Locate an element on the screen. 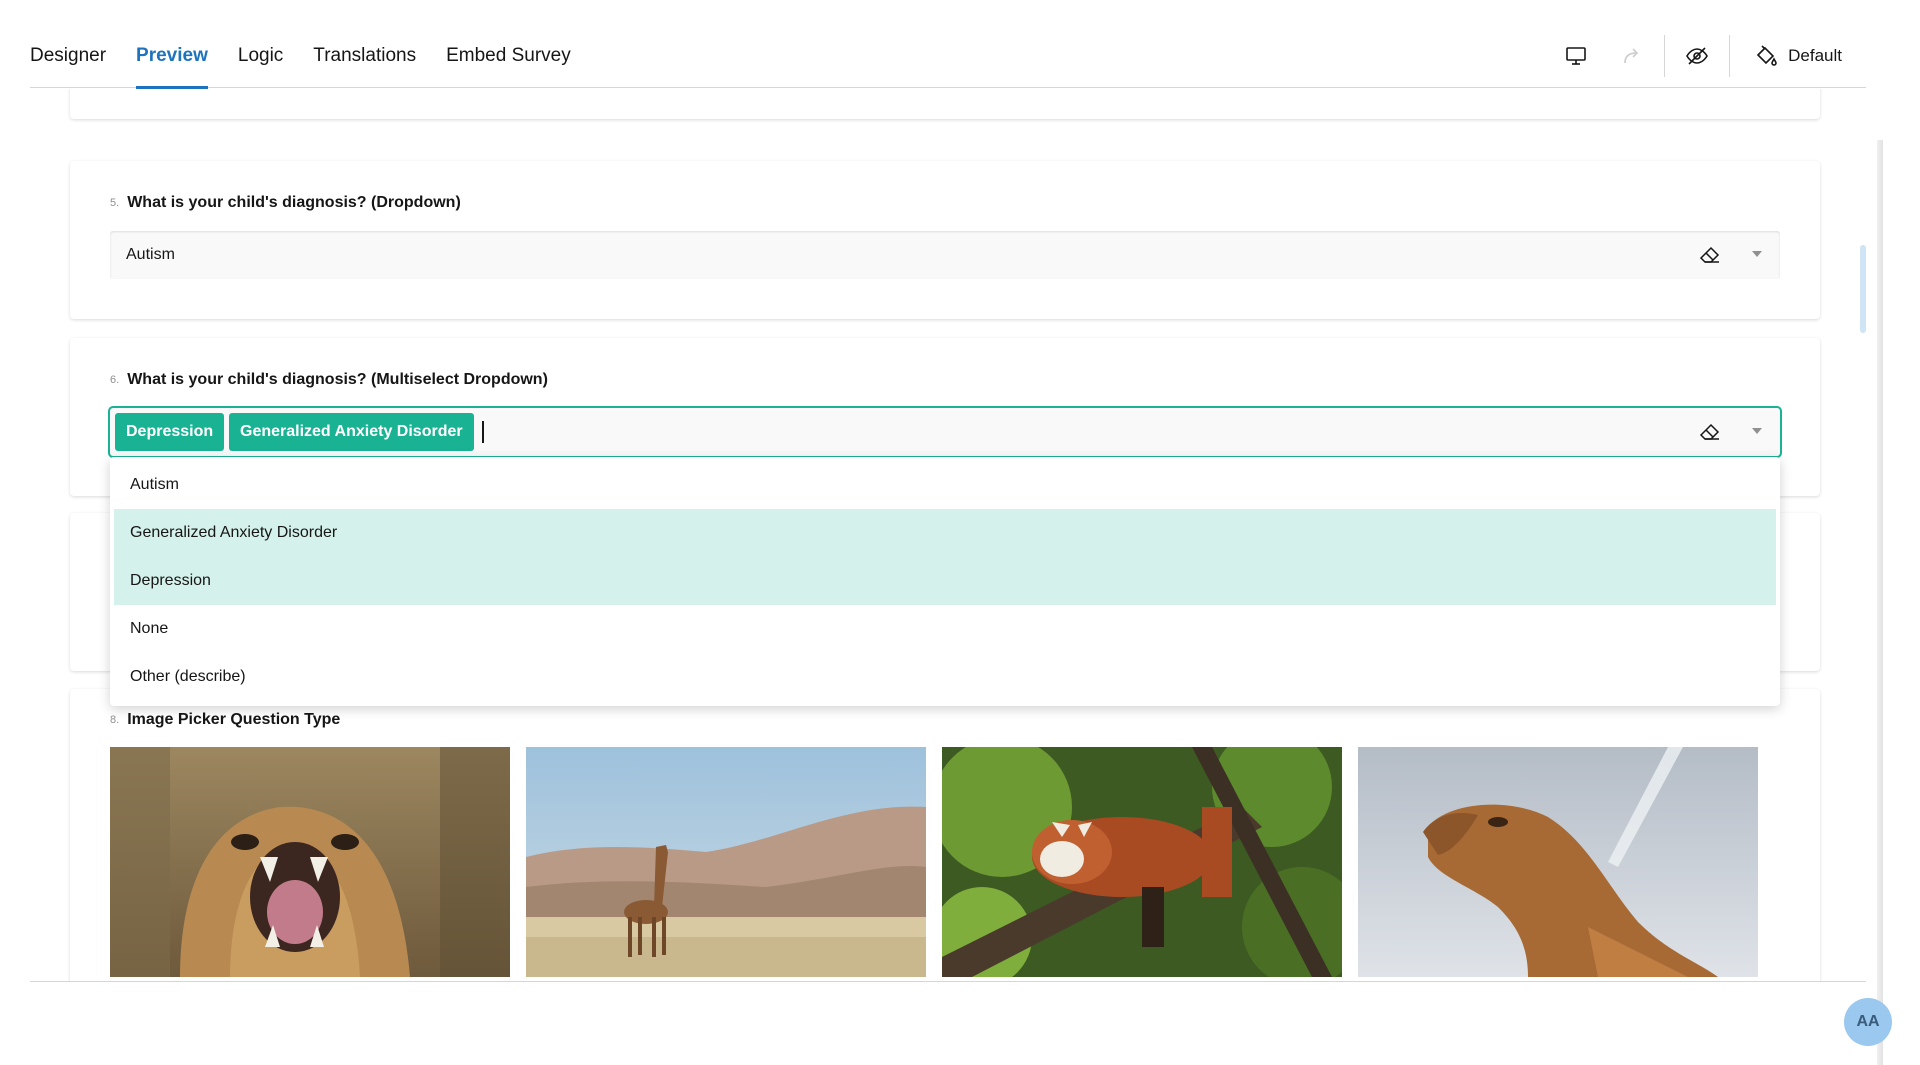 The image size is (1920, 1065). image-choice-camel is located at coordinates (1558, 862).